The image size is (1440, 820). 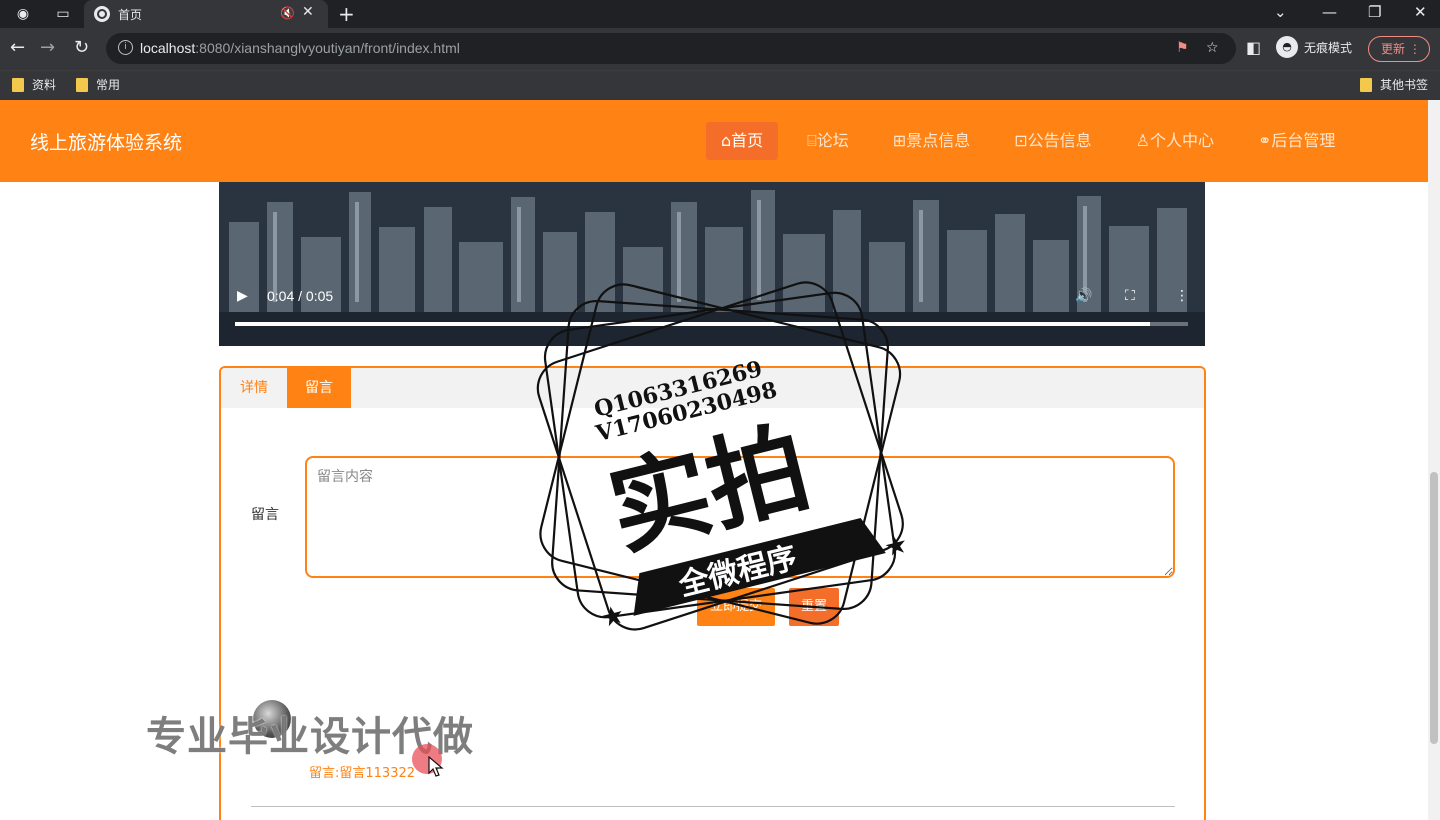 What do you see at coordinates (723, 458) in the screenshot?
I see `photo-stamp-watermark: Q1063316269 V17060230498 实拍 全微程序 ★ ★` at bounding box center [723, 458].